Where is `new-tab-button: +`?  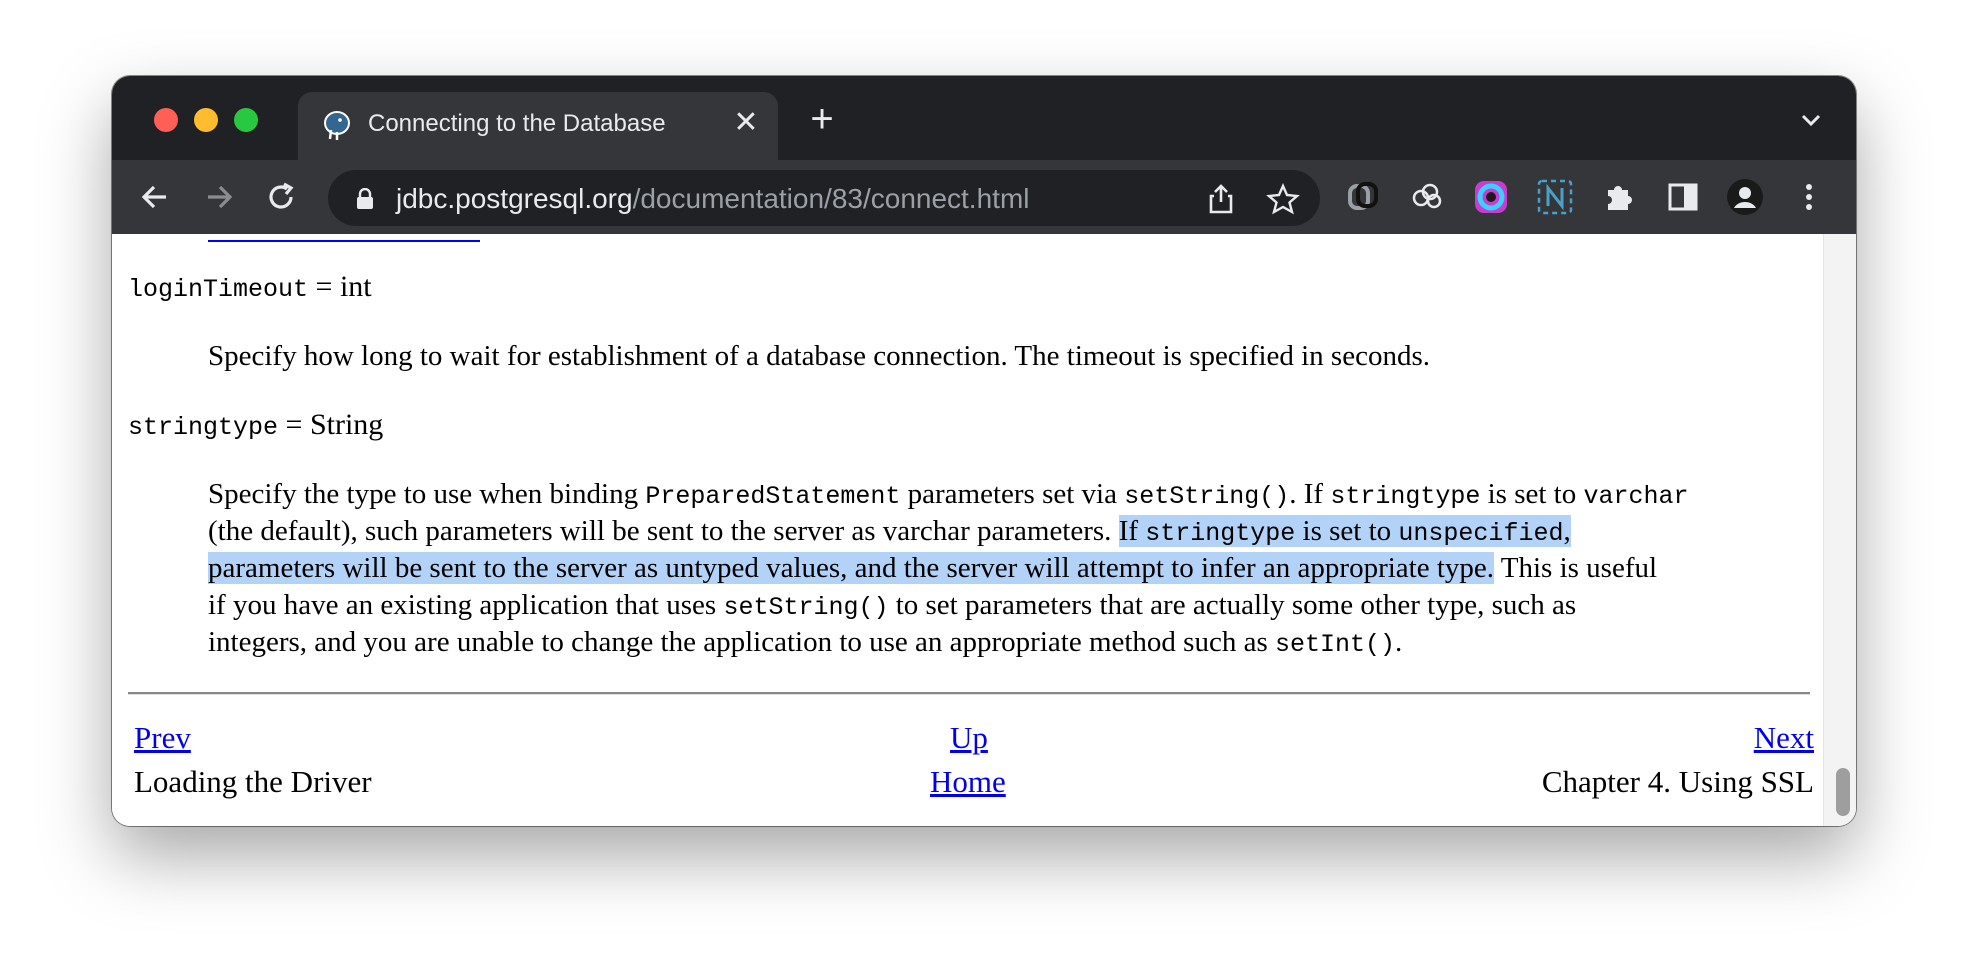
new-tab-button: + is located at coordinates (822, 119).